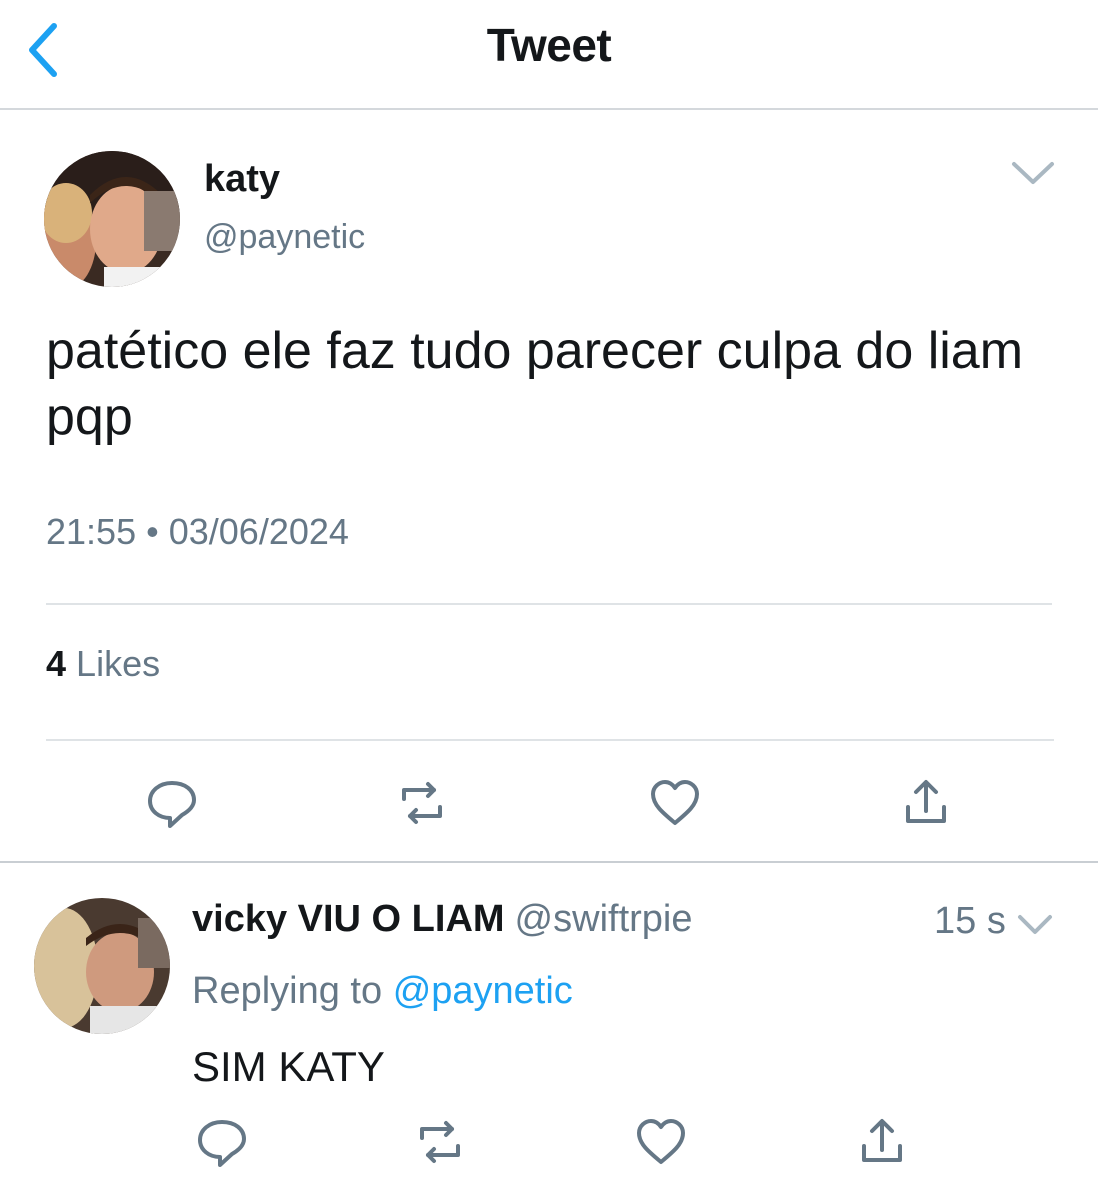 Image resolution: width=1098 pixels, height=1200 pixels. I want to click on nav-bar: Tweet, so click(549, 55).